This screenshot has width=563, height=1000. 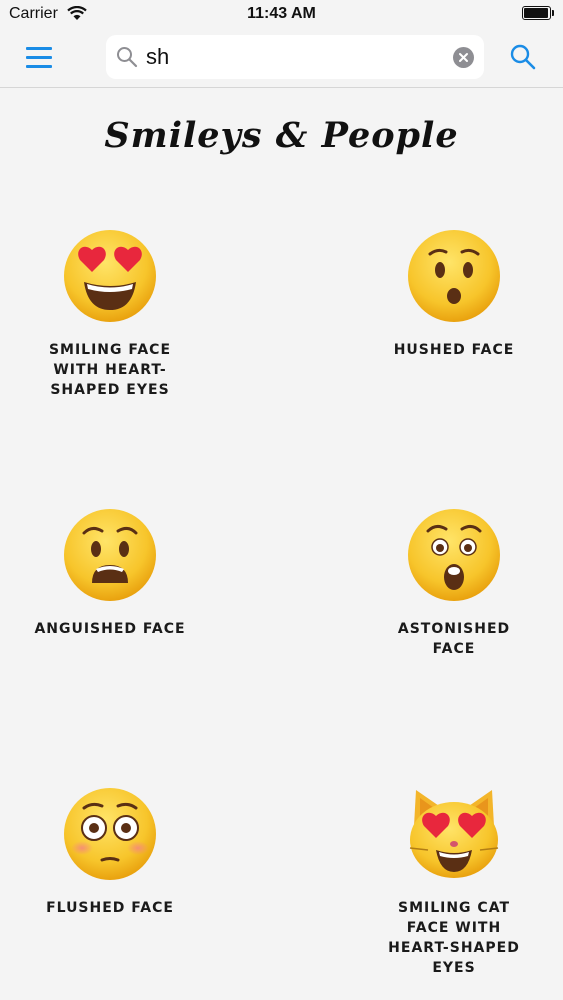 I want to click on search-bar, so click(x=295, y=57).